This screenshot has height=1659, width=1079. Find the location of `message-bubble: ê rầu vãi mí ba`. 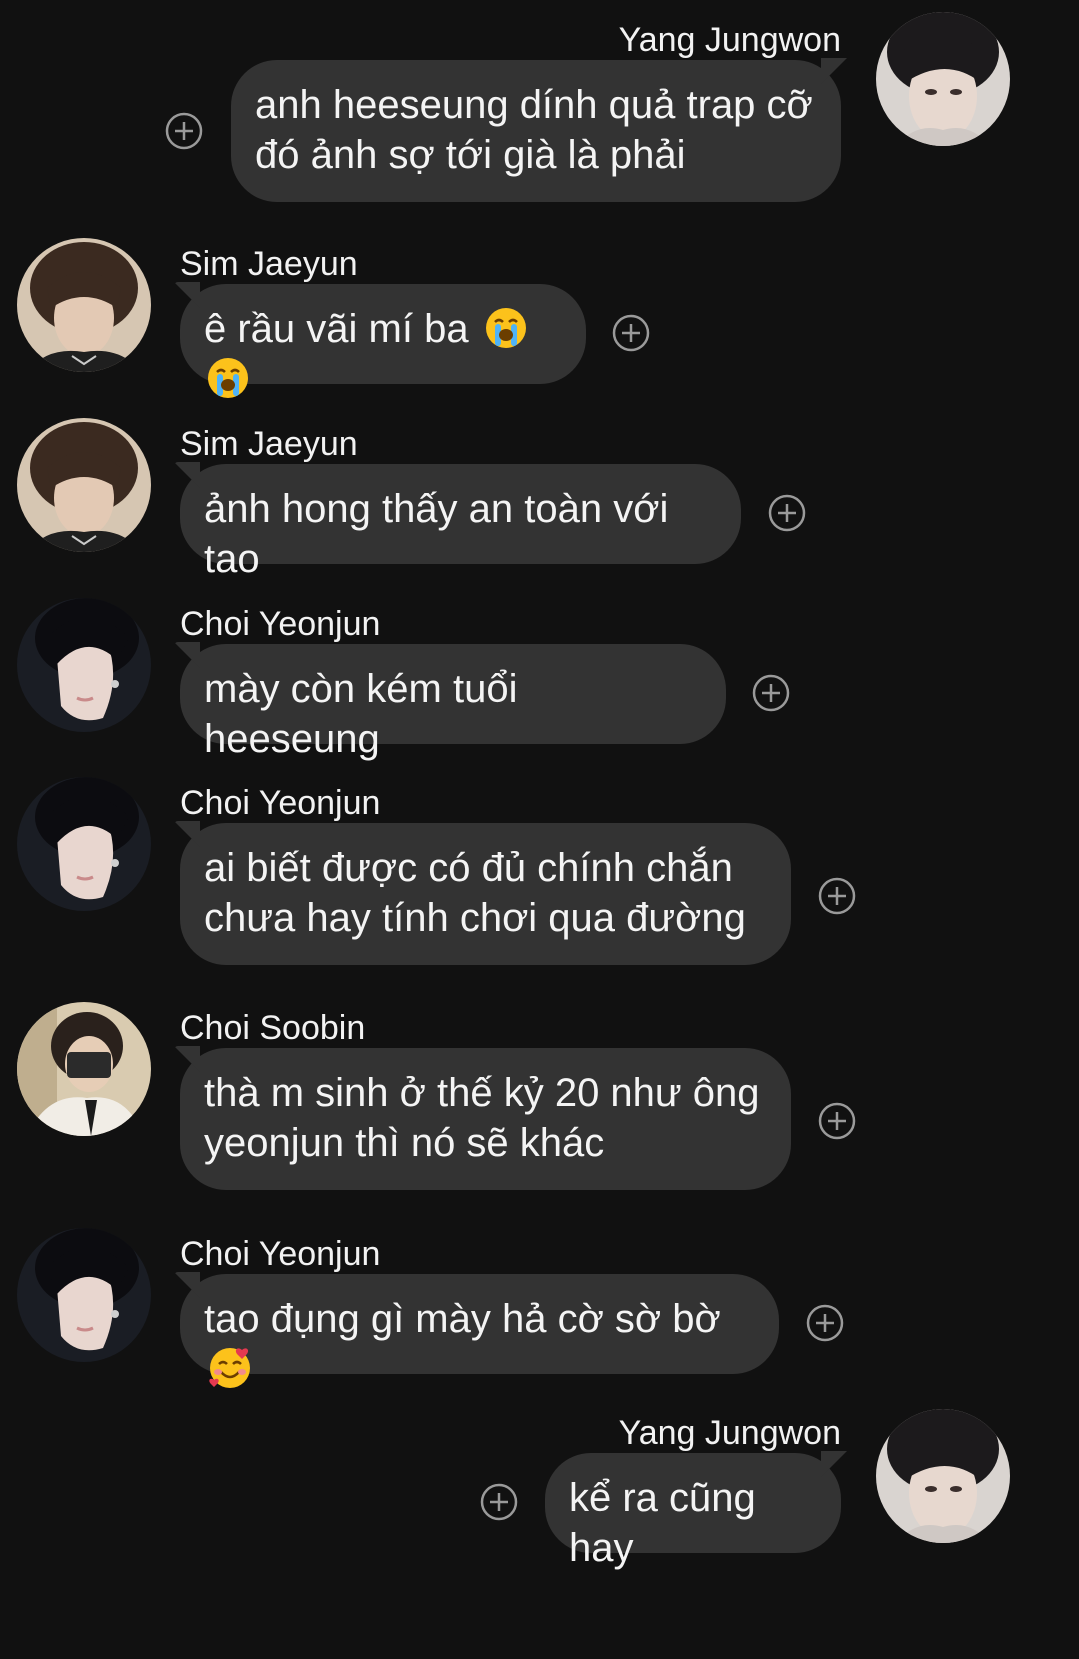

message-bubble: ê rầu vãi mí ba is located at coordinates (383, 341).